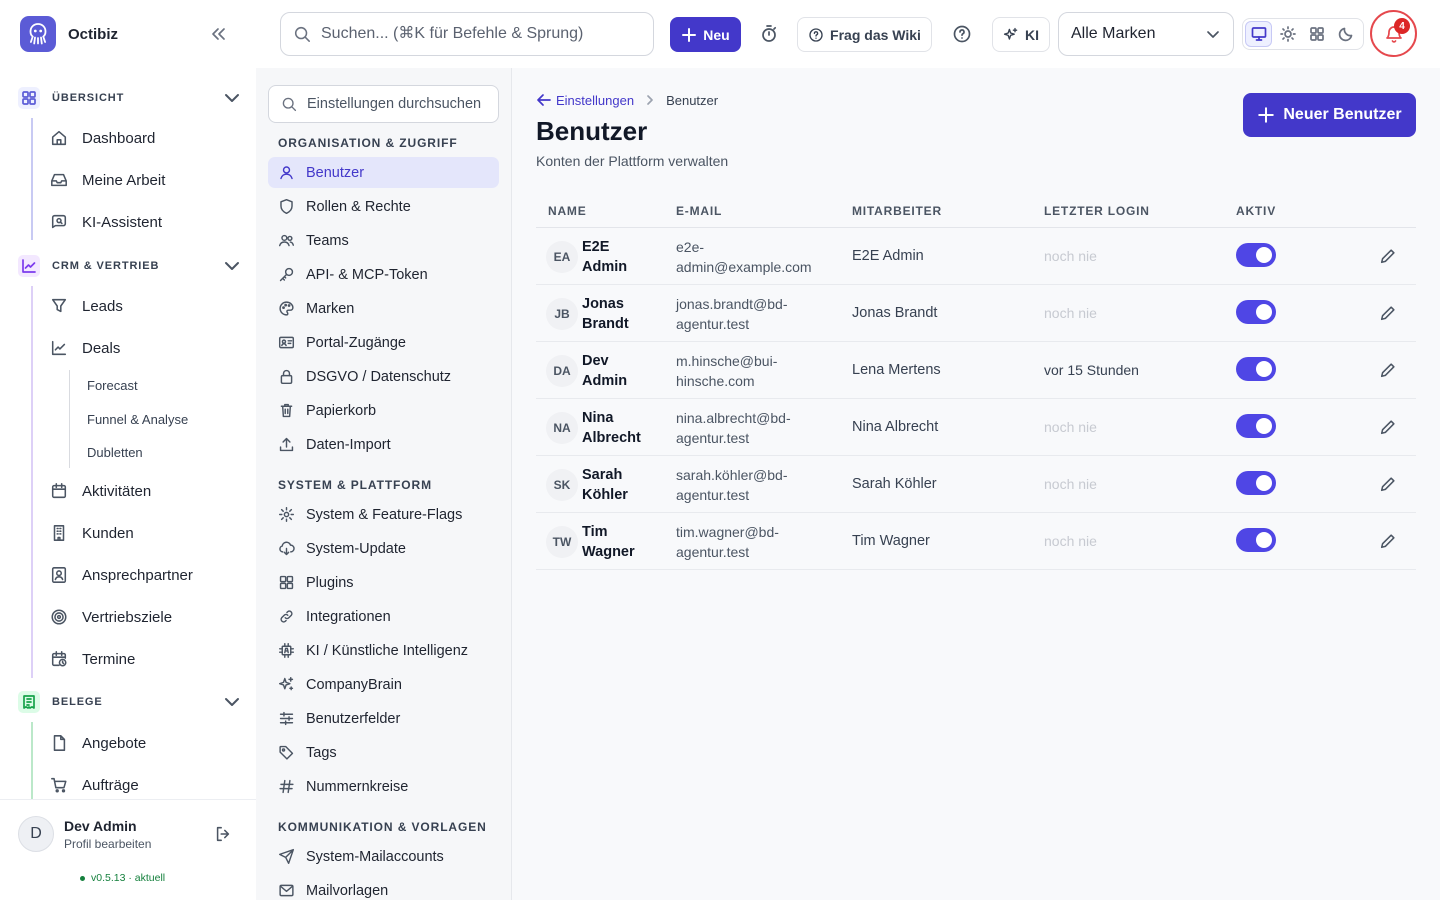 This screenshot has width=1440, height=900. I want to click on brand: Octibiz, so click(69, 34).